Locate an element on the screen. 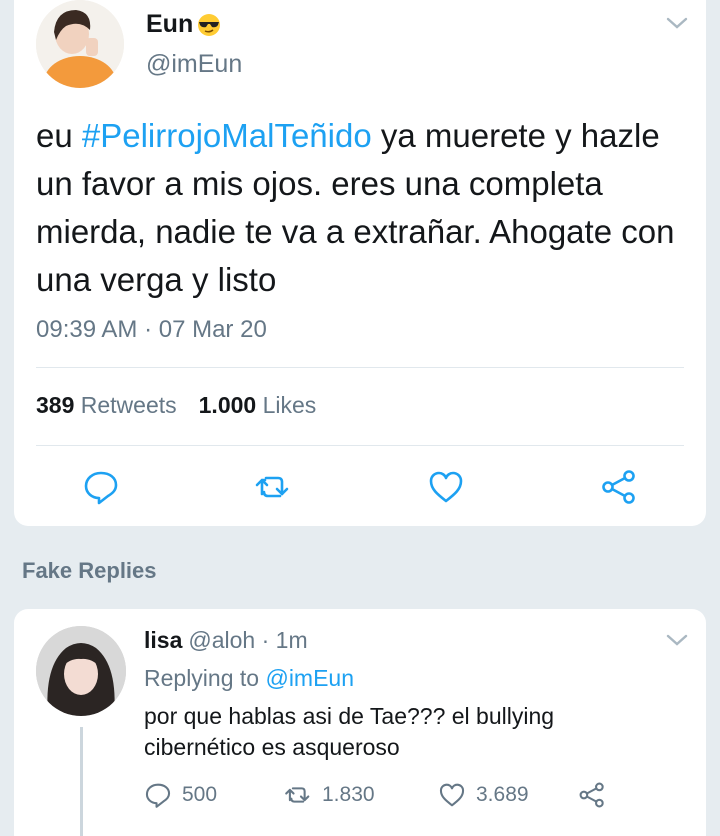 The height and width of the screenshot is (836, 720). section-title: Fake Replies is located at coordinates (89, 570).